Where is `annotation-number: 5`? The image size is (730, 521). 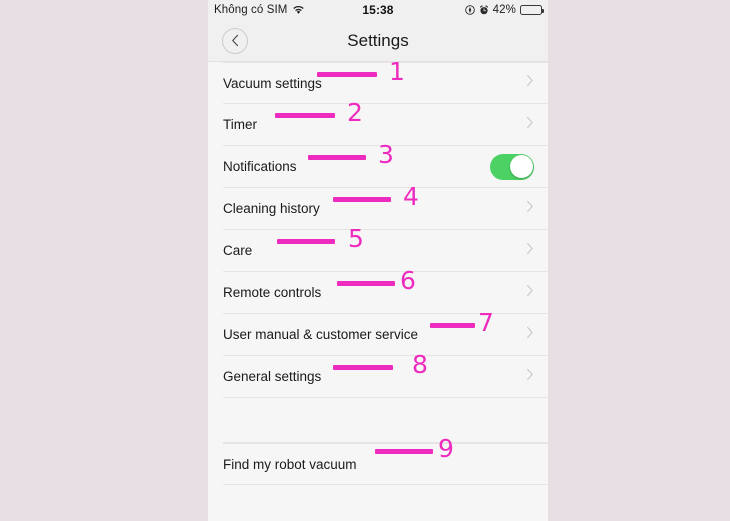 annotation-number: 5 is located at coordinates (356, 238).